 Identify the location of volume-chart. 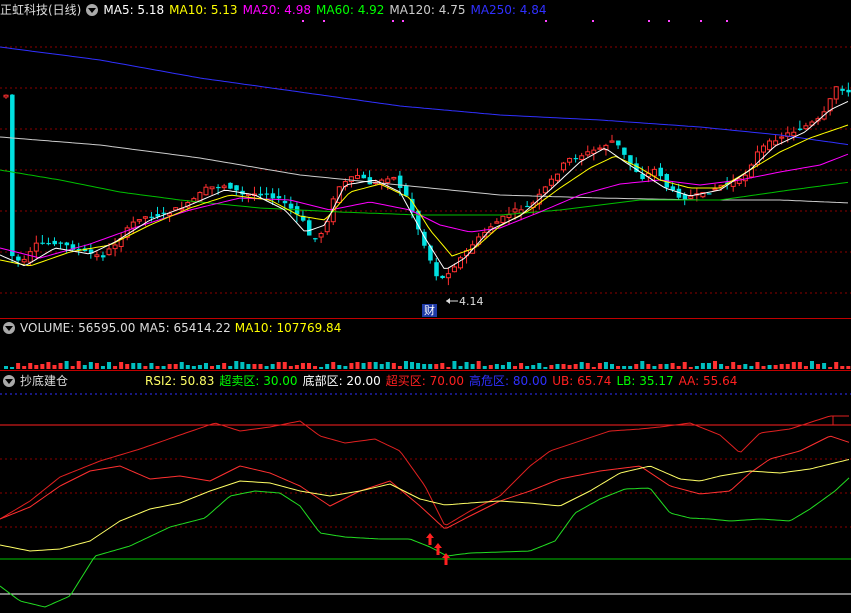
(425, 354).